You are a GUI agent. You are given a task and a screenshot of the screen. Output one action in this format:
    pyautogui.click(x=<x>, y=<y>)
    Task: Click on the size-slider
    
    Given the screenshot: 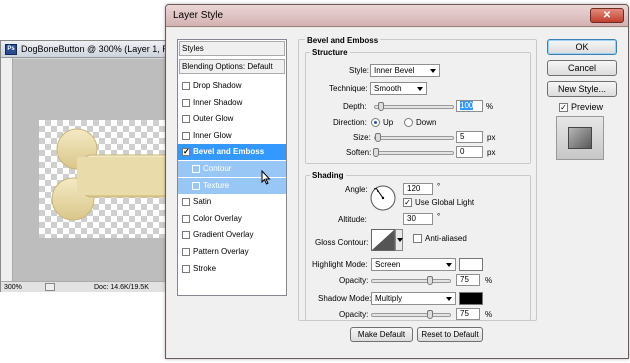 What is the action you would take?
    pyautogui.click(x=414, y=137)
    